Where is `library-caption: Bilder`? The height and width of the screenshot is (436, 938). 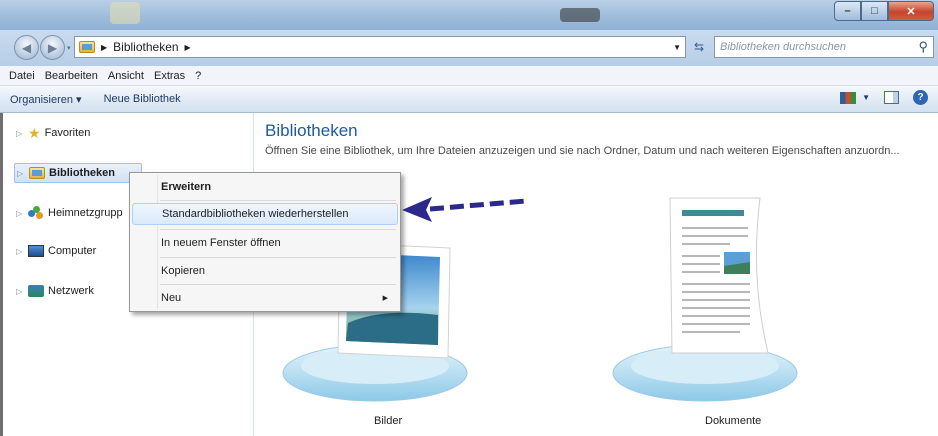 library-caption: Bilder is located at coordinates (388, 421).